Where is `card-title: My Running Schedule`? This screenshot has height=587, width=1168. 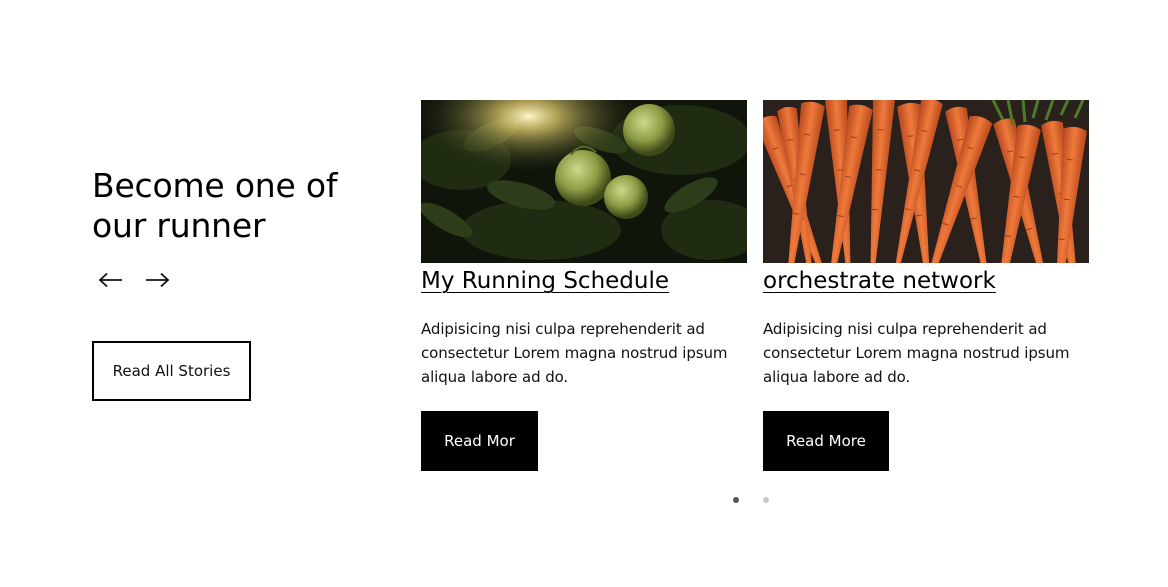
card-title: My Running Schedule is located at coordinates (584, 281).